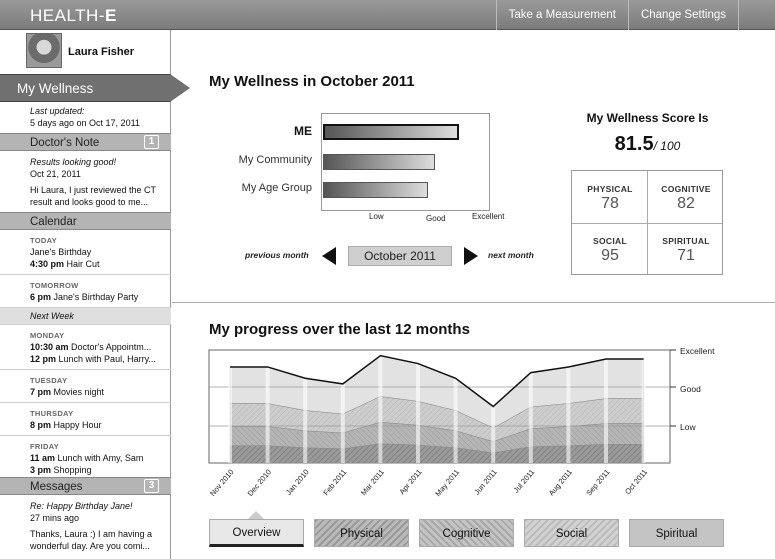  Describe the element at coordinates (471, 256) in the screenshot. I see `next-month-arrow-icon` at that location.